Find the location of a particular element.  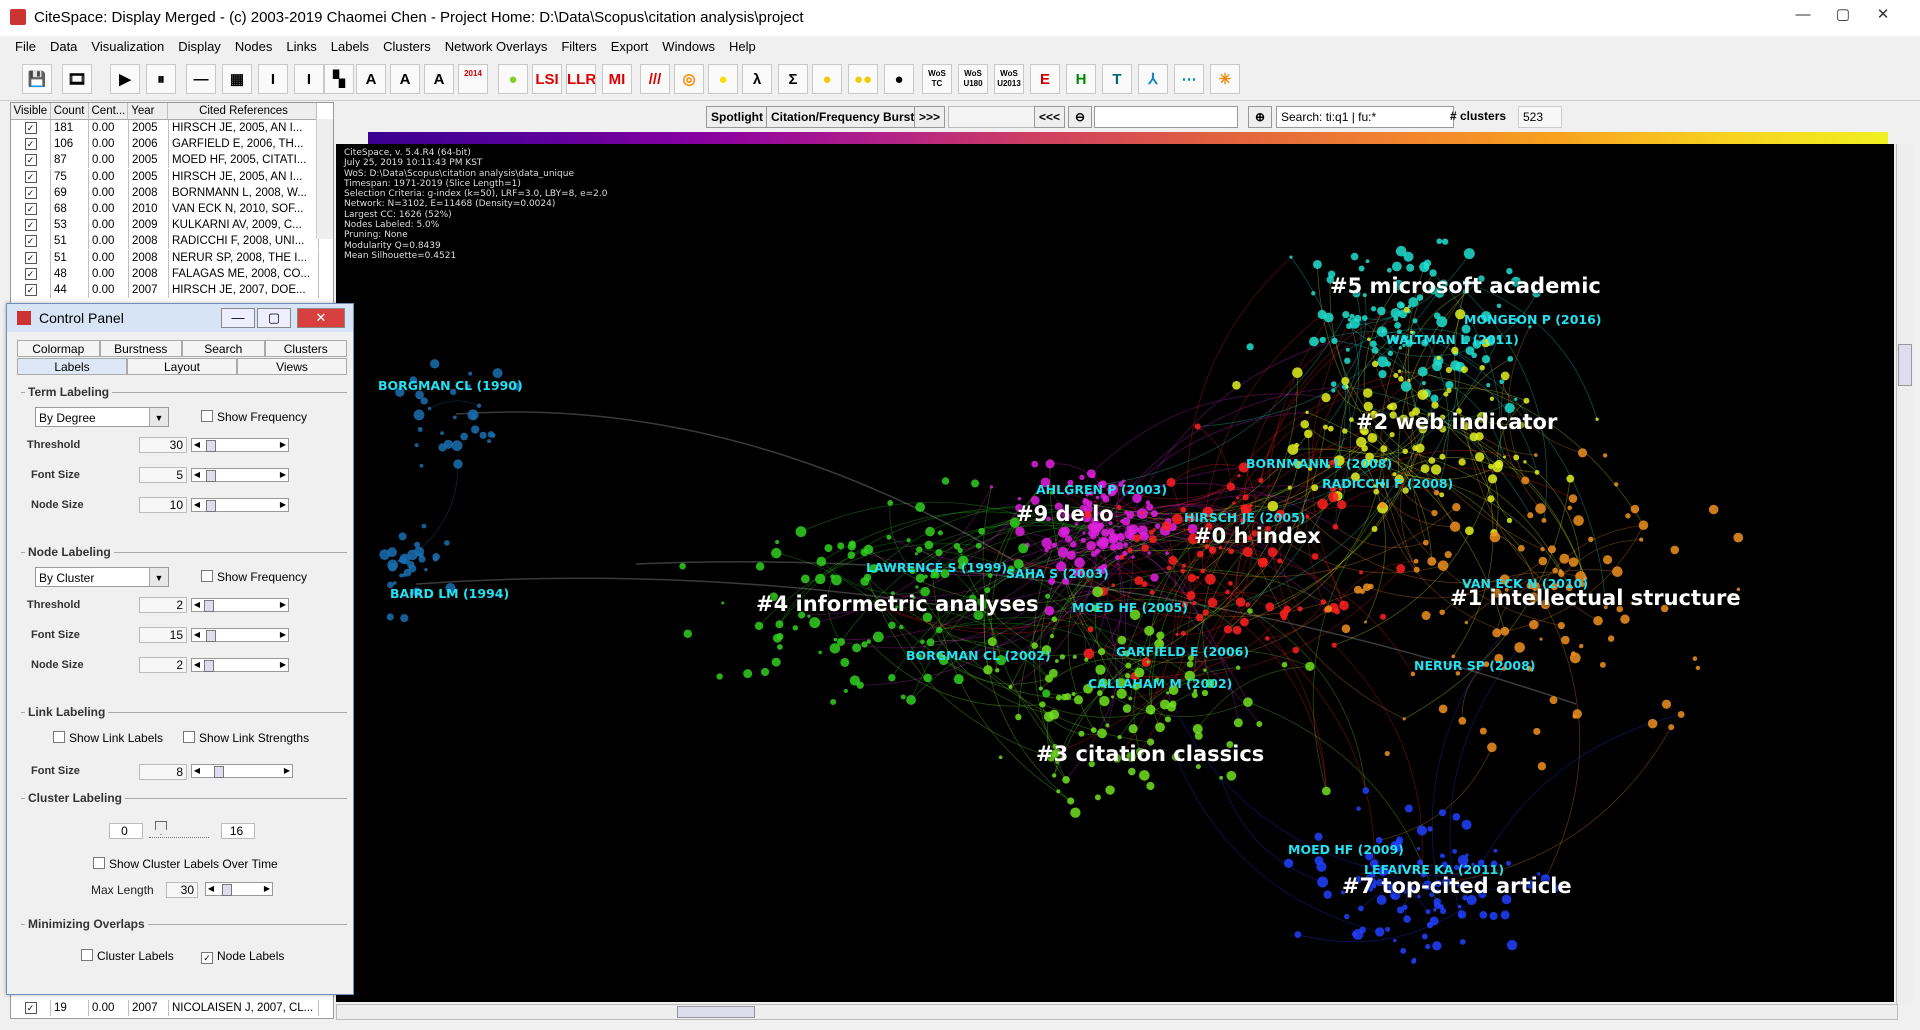

triangle-b-icon: A is located at coordinates (405, 79).